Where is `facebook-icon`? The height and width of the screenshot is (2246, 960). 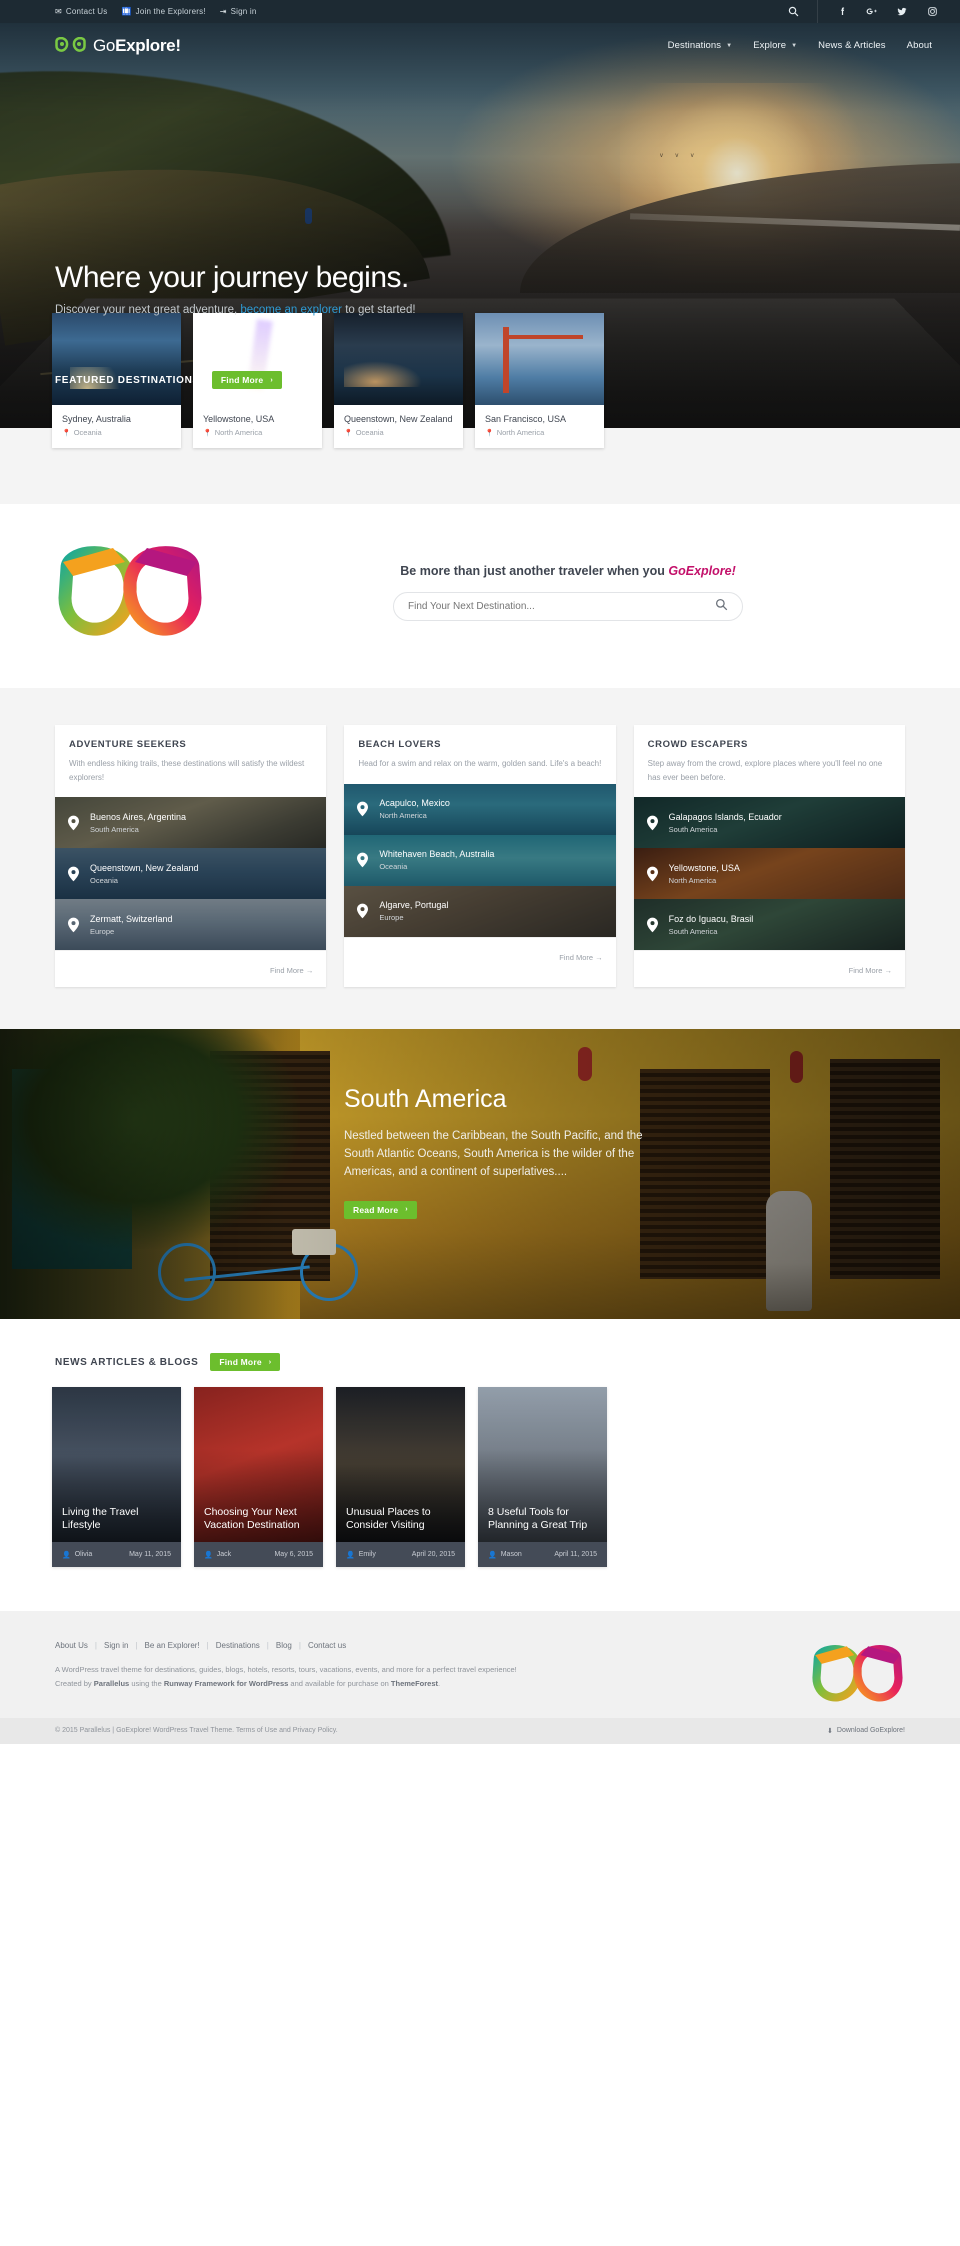
facebook-icon is located at coordinates (842, 12).